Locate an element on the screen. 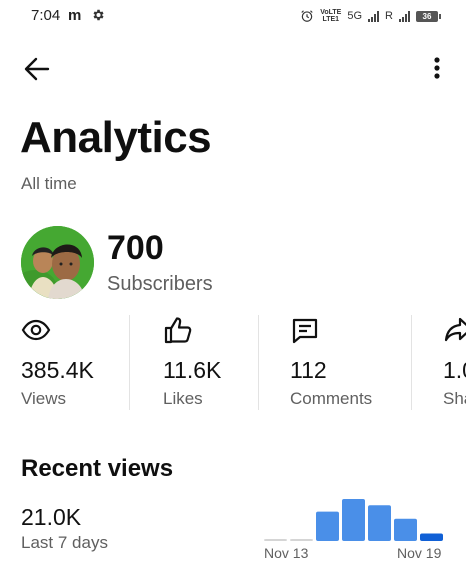 Image resolution: width=466 pixels, height=561 pixels. back-button is located at coordinates (37, 69).